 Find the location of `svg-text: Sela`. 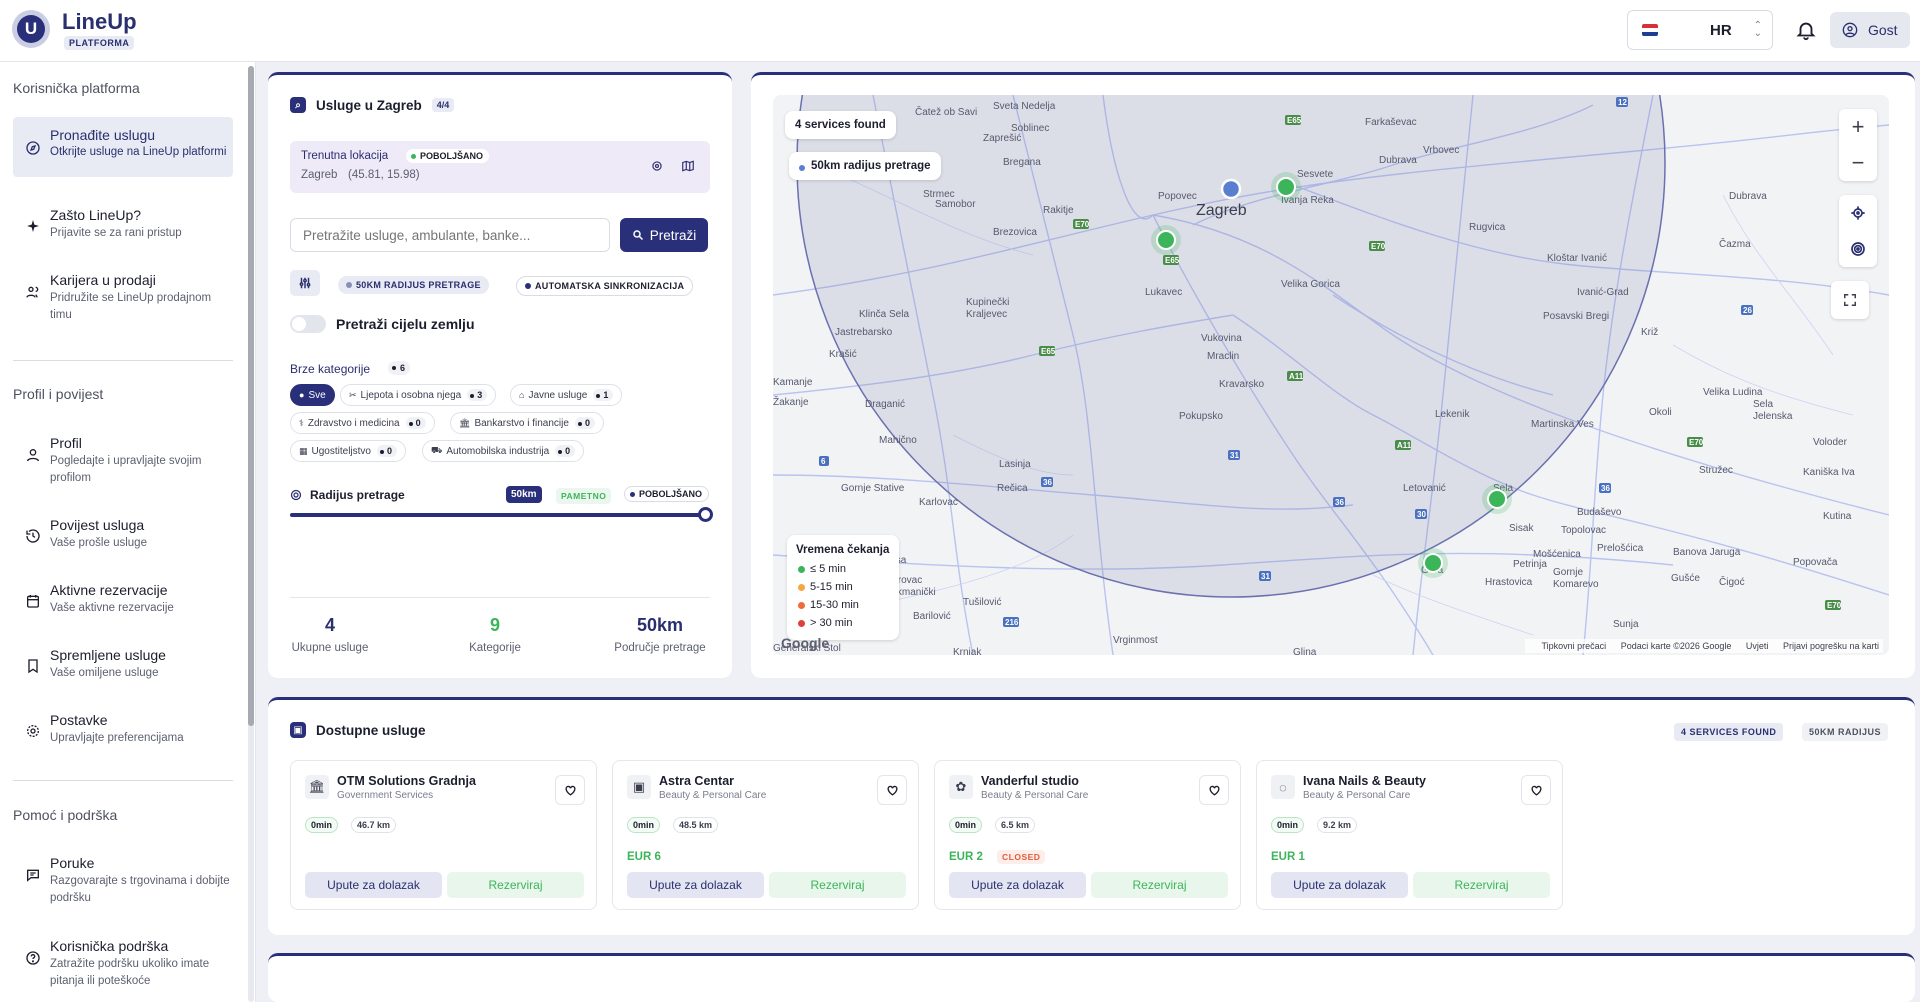

svg-text: Sela is located at coordinates (1763, 404).